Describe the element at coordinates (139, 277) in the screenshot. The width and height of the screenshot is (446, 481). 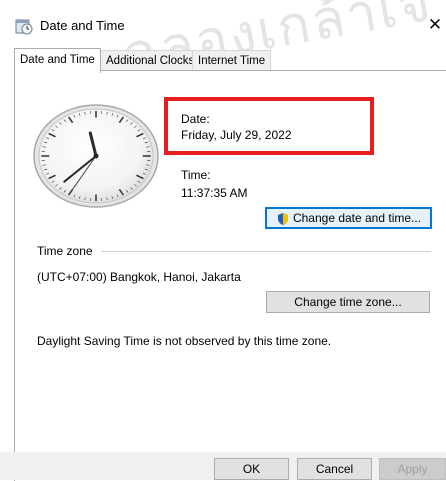
I see `time-zone-value: (UTC+07:00) Bangkok, Hanoi, Jakarta` at that location.